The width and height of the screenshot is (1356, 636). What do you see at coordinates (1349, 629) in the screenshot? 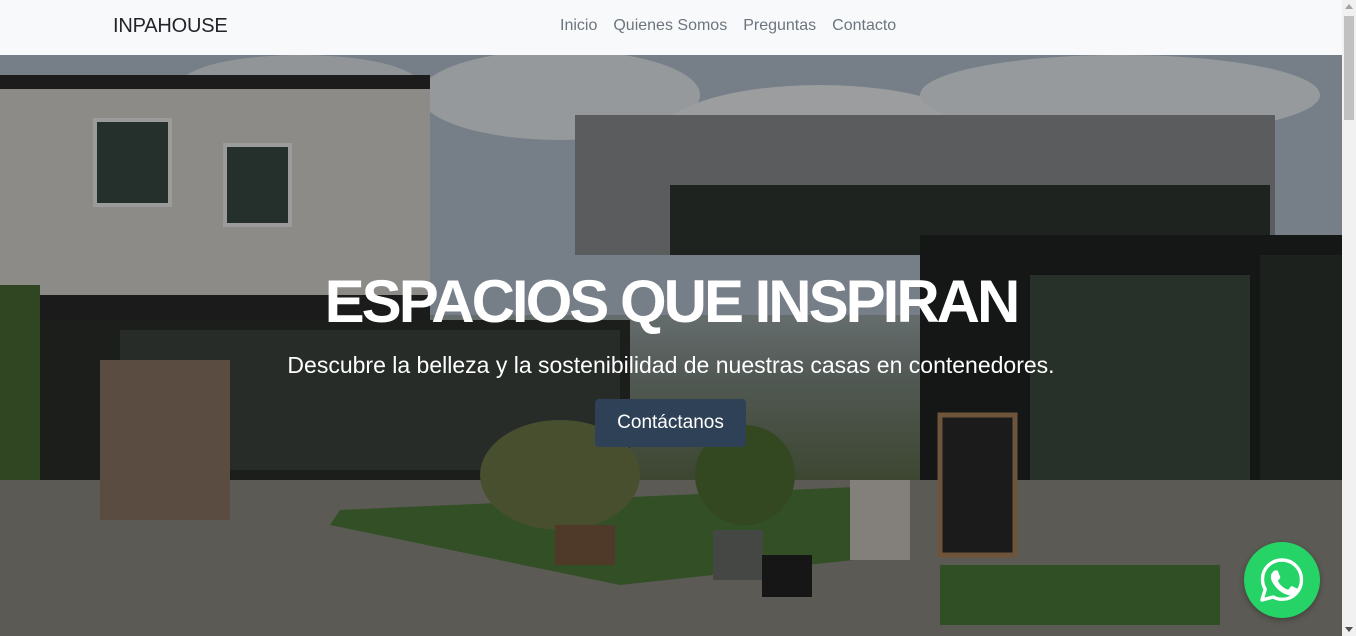
I see `scroll-down-arrow-icon` at bounding box center [1349, 629].